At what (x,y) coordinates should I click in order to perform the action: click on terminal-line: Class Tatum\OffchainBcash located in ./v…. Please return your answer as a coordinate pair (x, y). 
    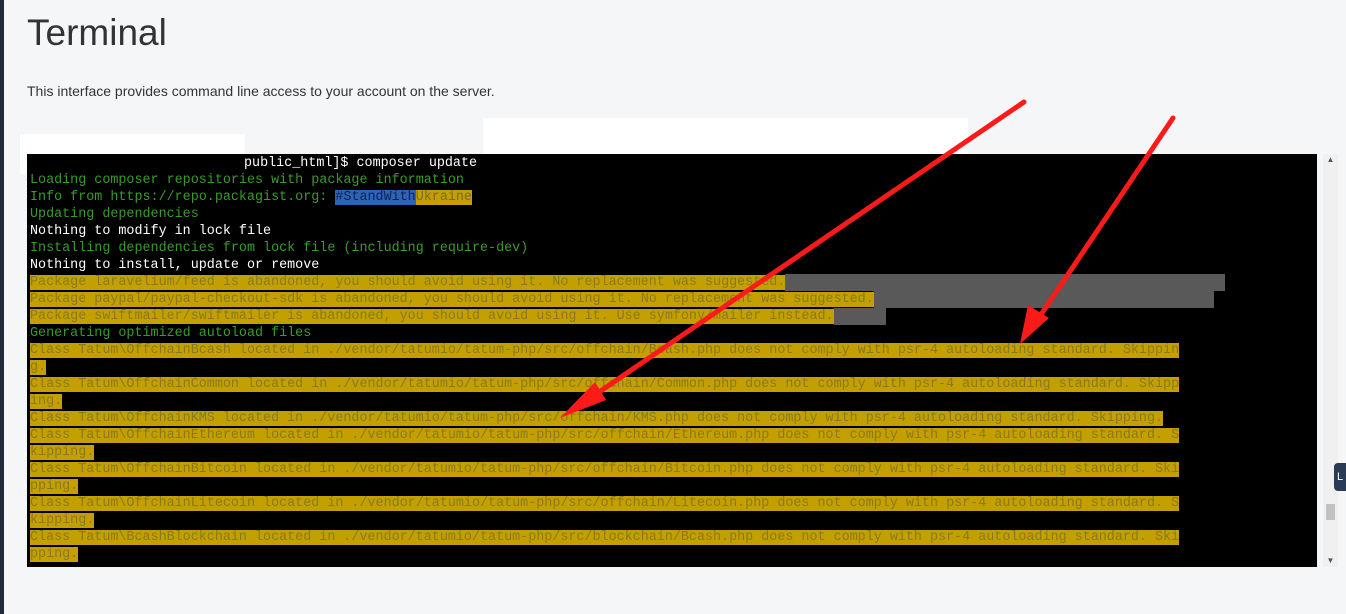
    Looking at the image, I should click on (673, 350).